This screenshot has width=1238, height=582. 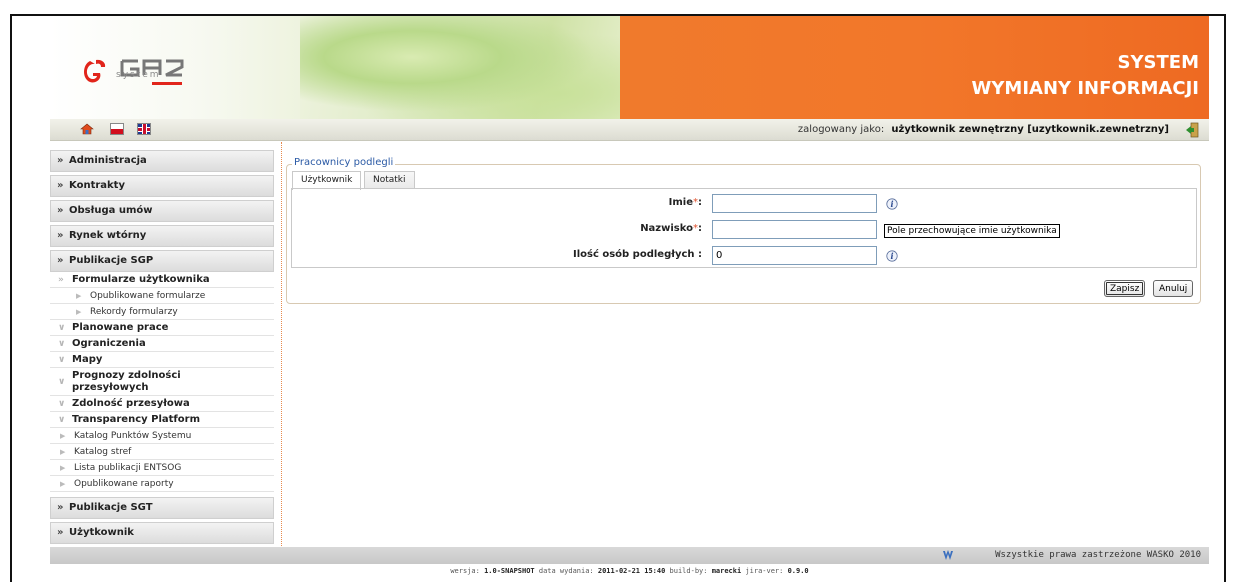 I want to click on system-title-line2: WYMIANY INFORMACJI, so click(x=1085, y=88).